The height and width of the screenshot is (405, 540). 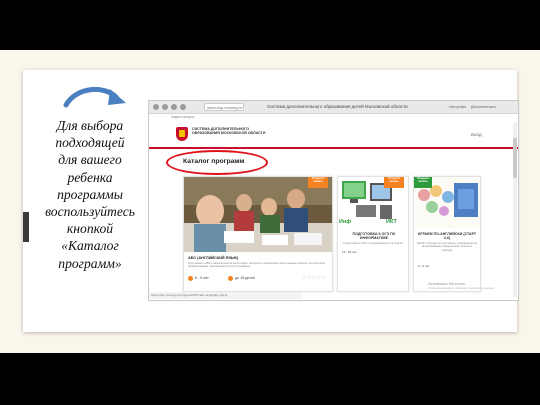 What do you see at coordinates (345, 222) in the screenshot?
I see `logo-text: Инф` at bounding box center [345, 222].